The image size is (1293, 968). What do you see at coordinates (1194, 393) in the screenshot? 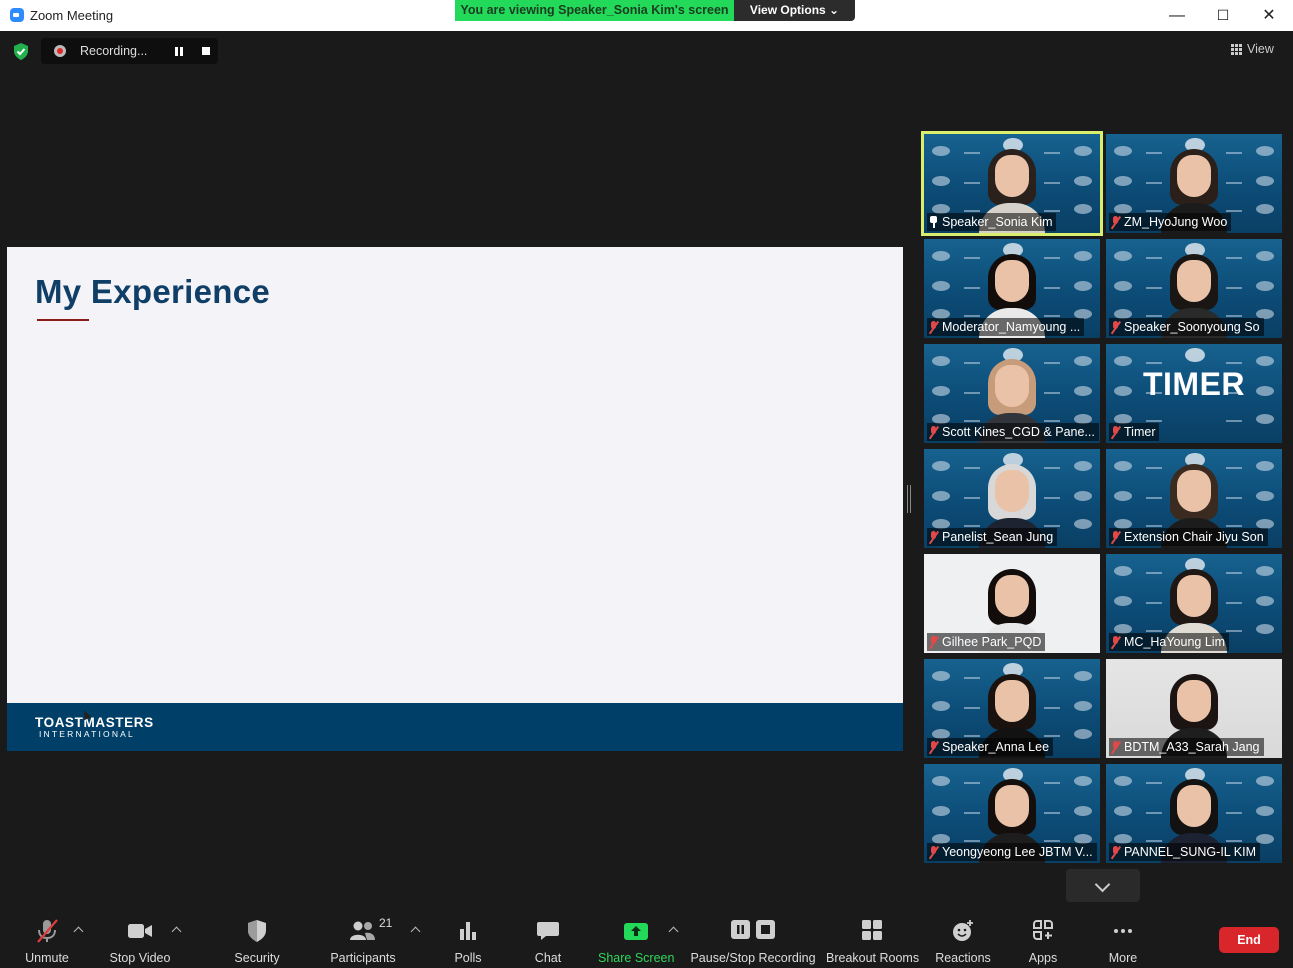
I see `participant-tile: TIMER Timer` at bounding box center [1194, 393].